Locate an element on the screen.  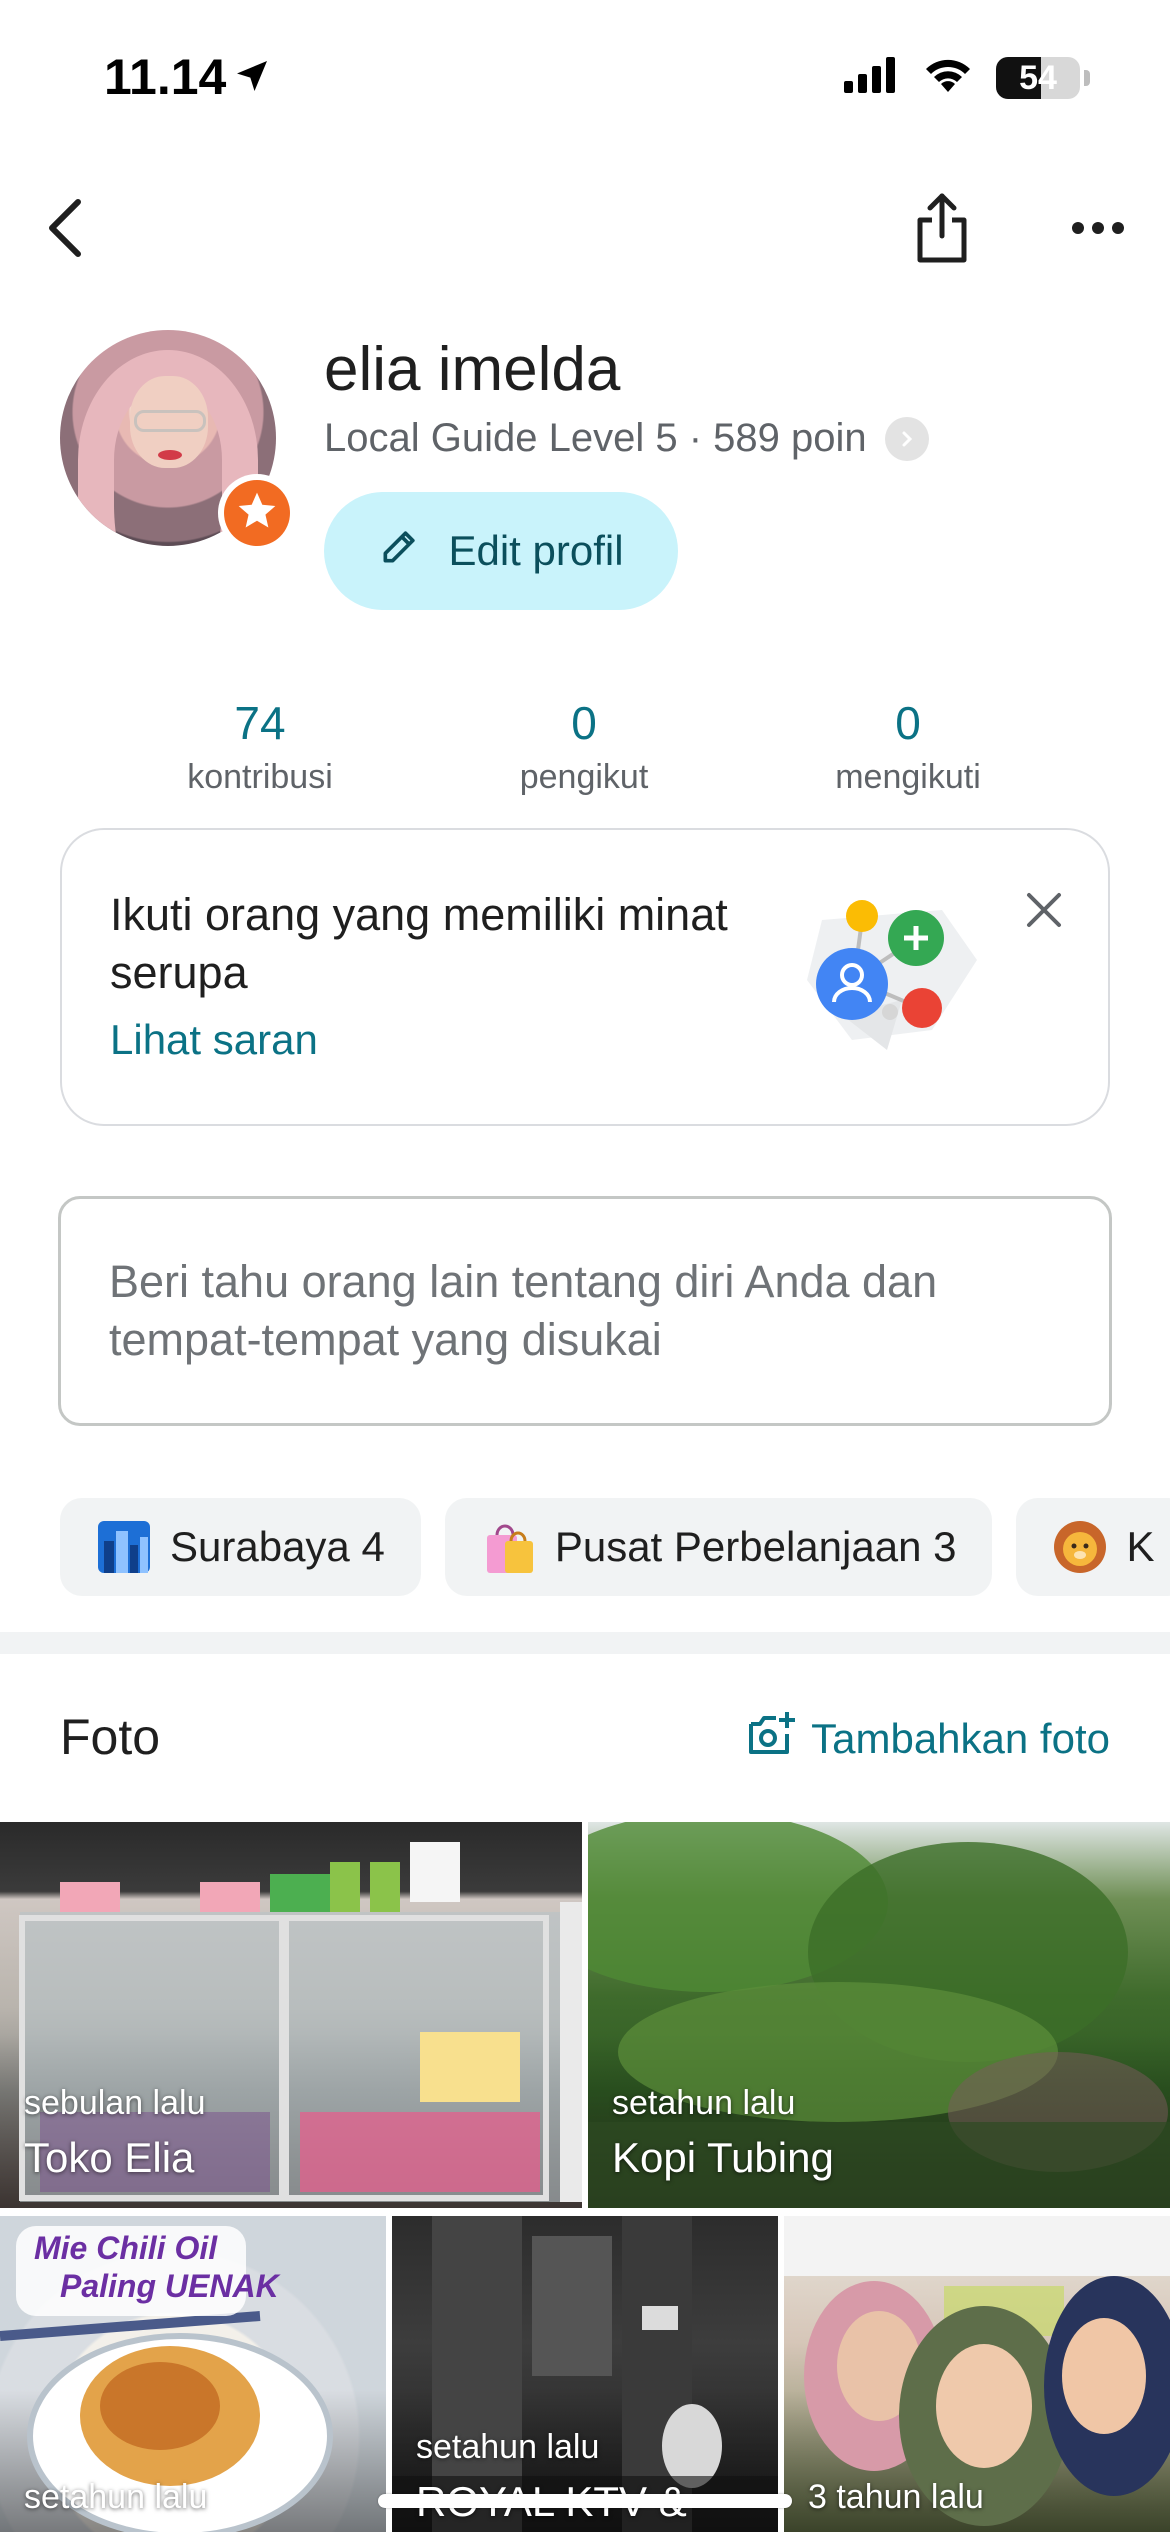
section-divider is located at coordinates (585, 1643).